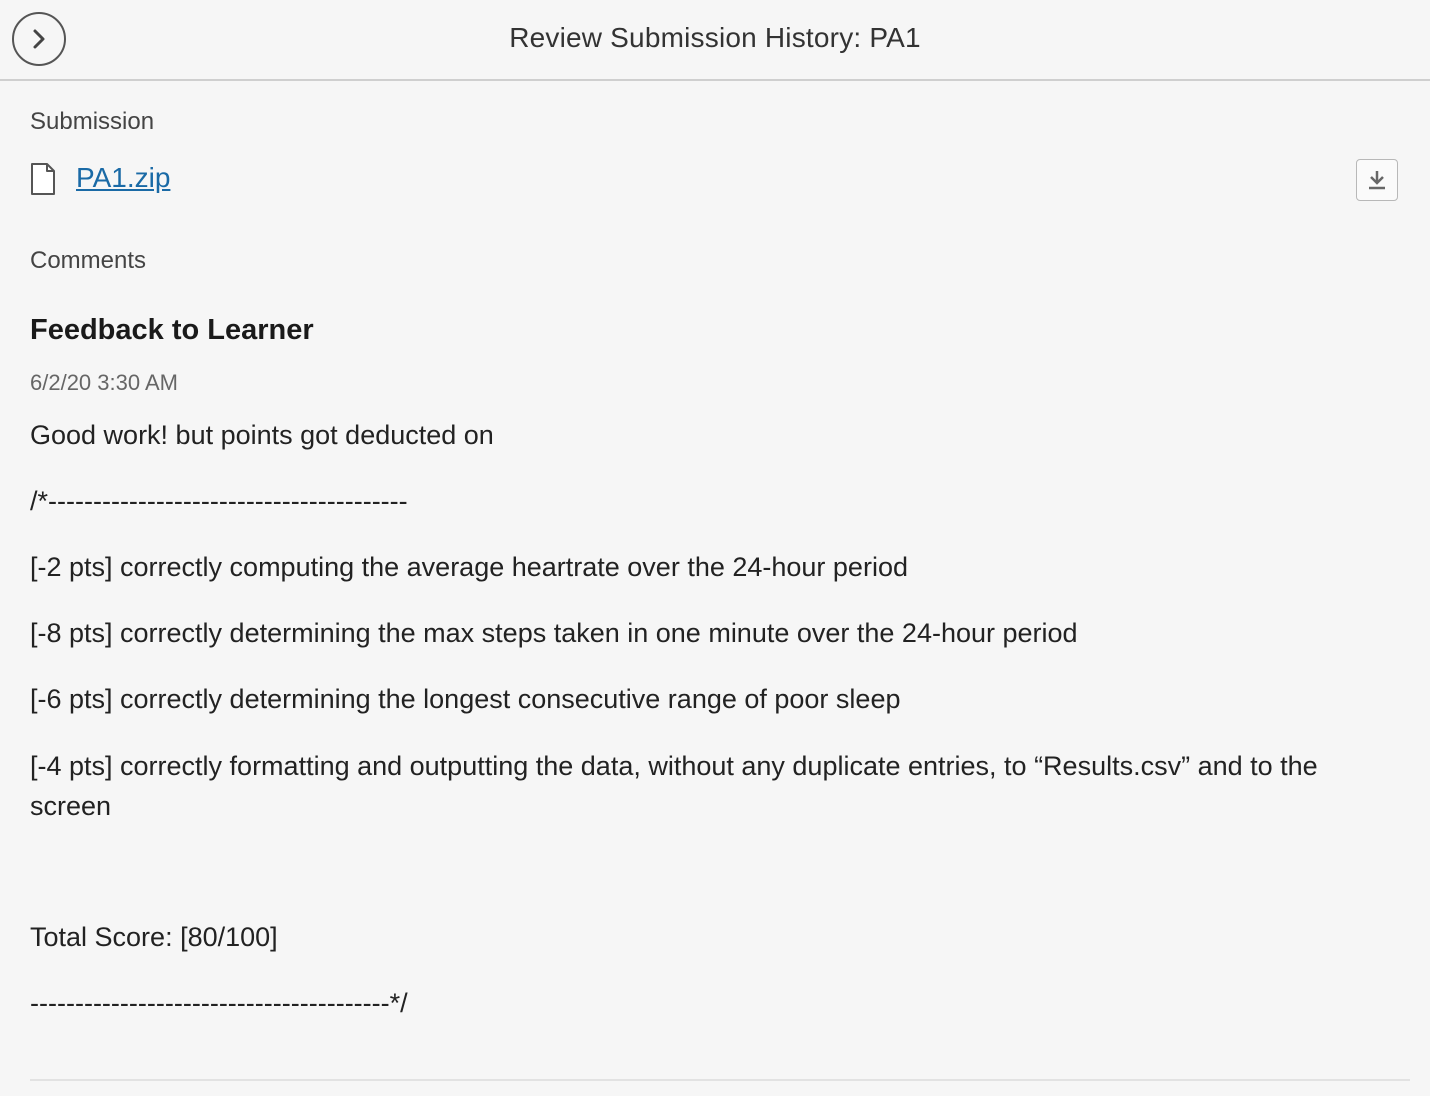 The height and width of the screenshot is (1096, 1430). I want to click on page-title: Review Submission History: PA1, so click(715, 37).